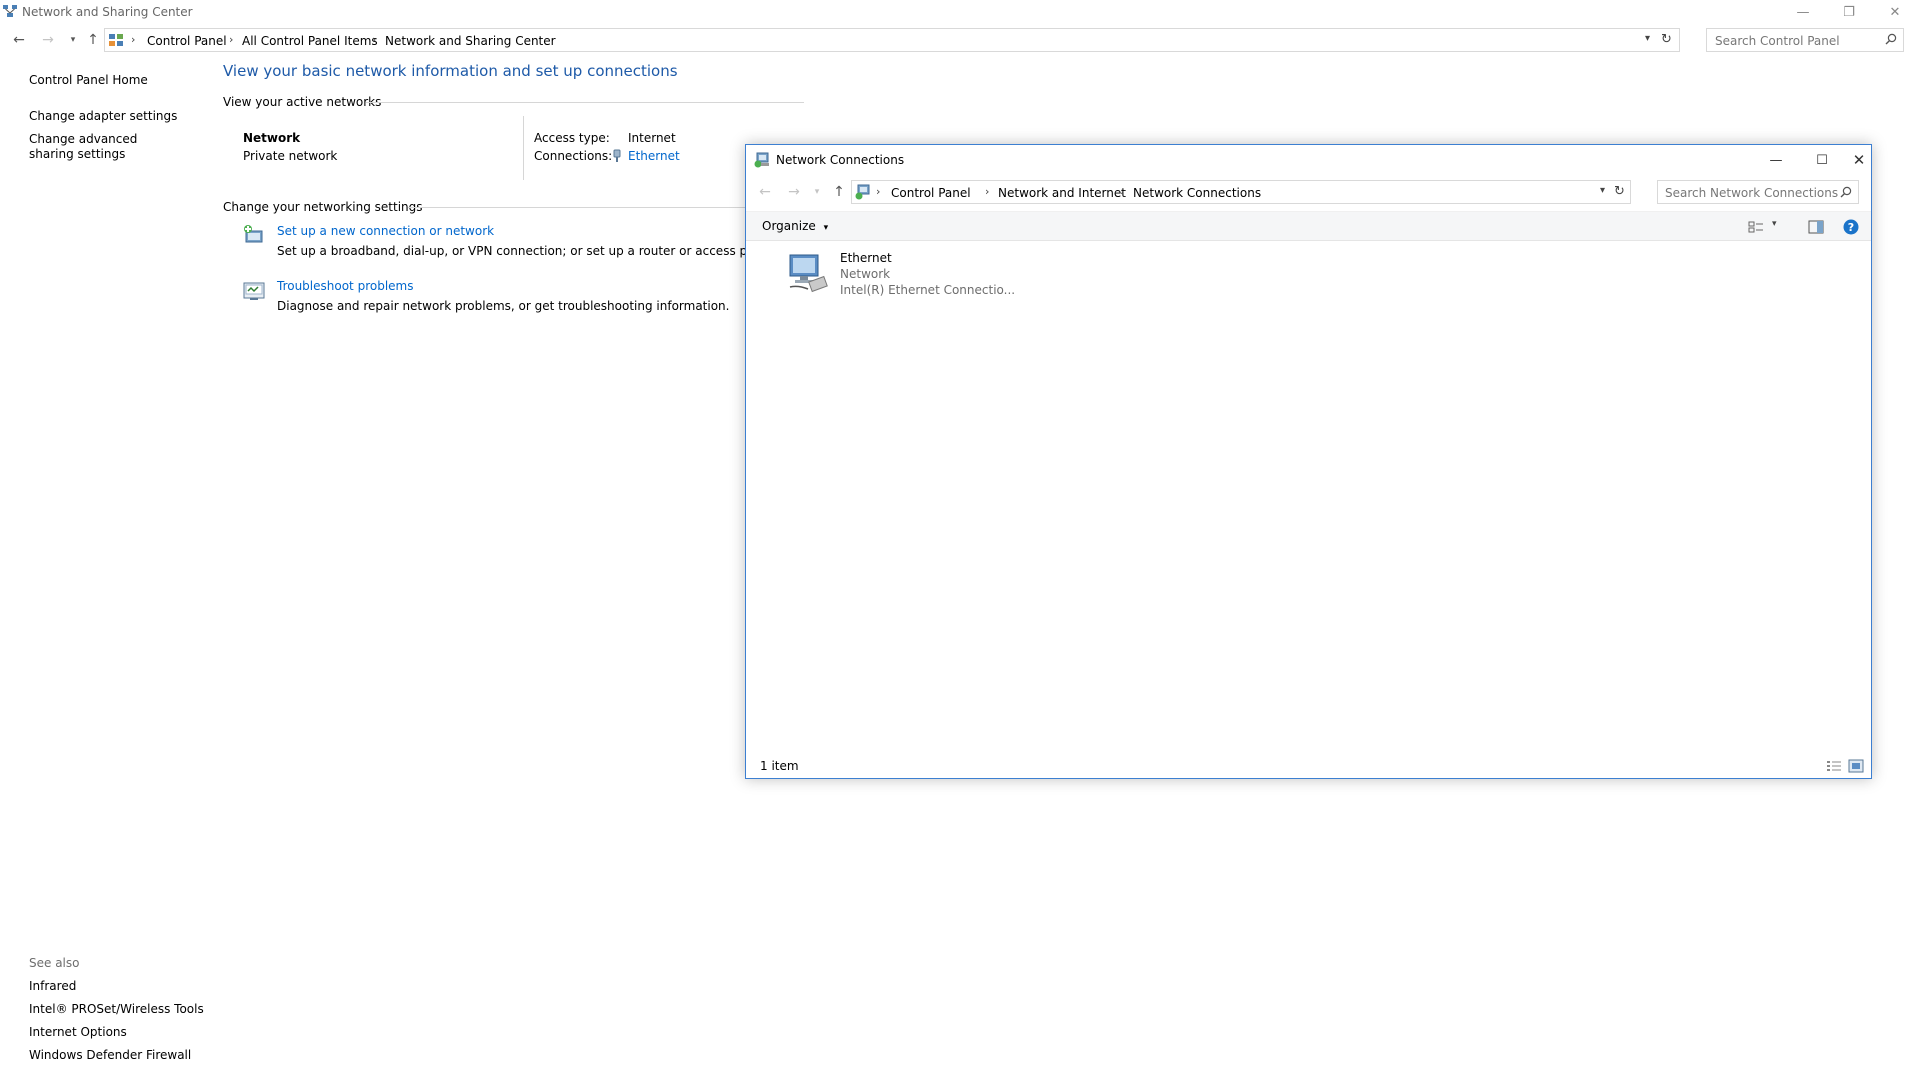 The image size is (1920, 1080). Describe the element at coordinates (54, 963) in the screenshot. I see `see-also-heading: See also` at that location.